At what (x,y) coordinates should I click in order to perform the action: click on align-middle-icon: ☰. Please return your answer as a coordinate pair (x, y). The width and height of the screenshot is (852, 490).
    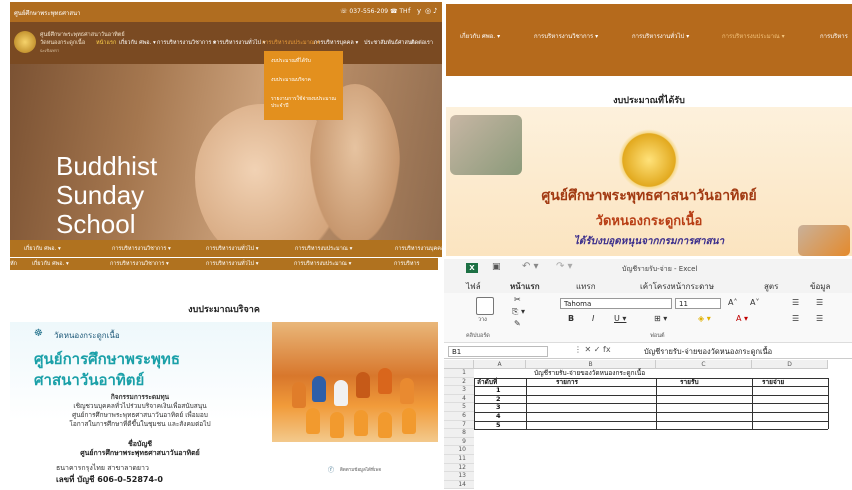
    Looking at the image, I should click on (819, 302).